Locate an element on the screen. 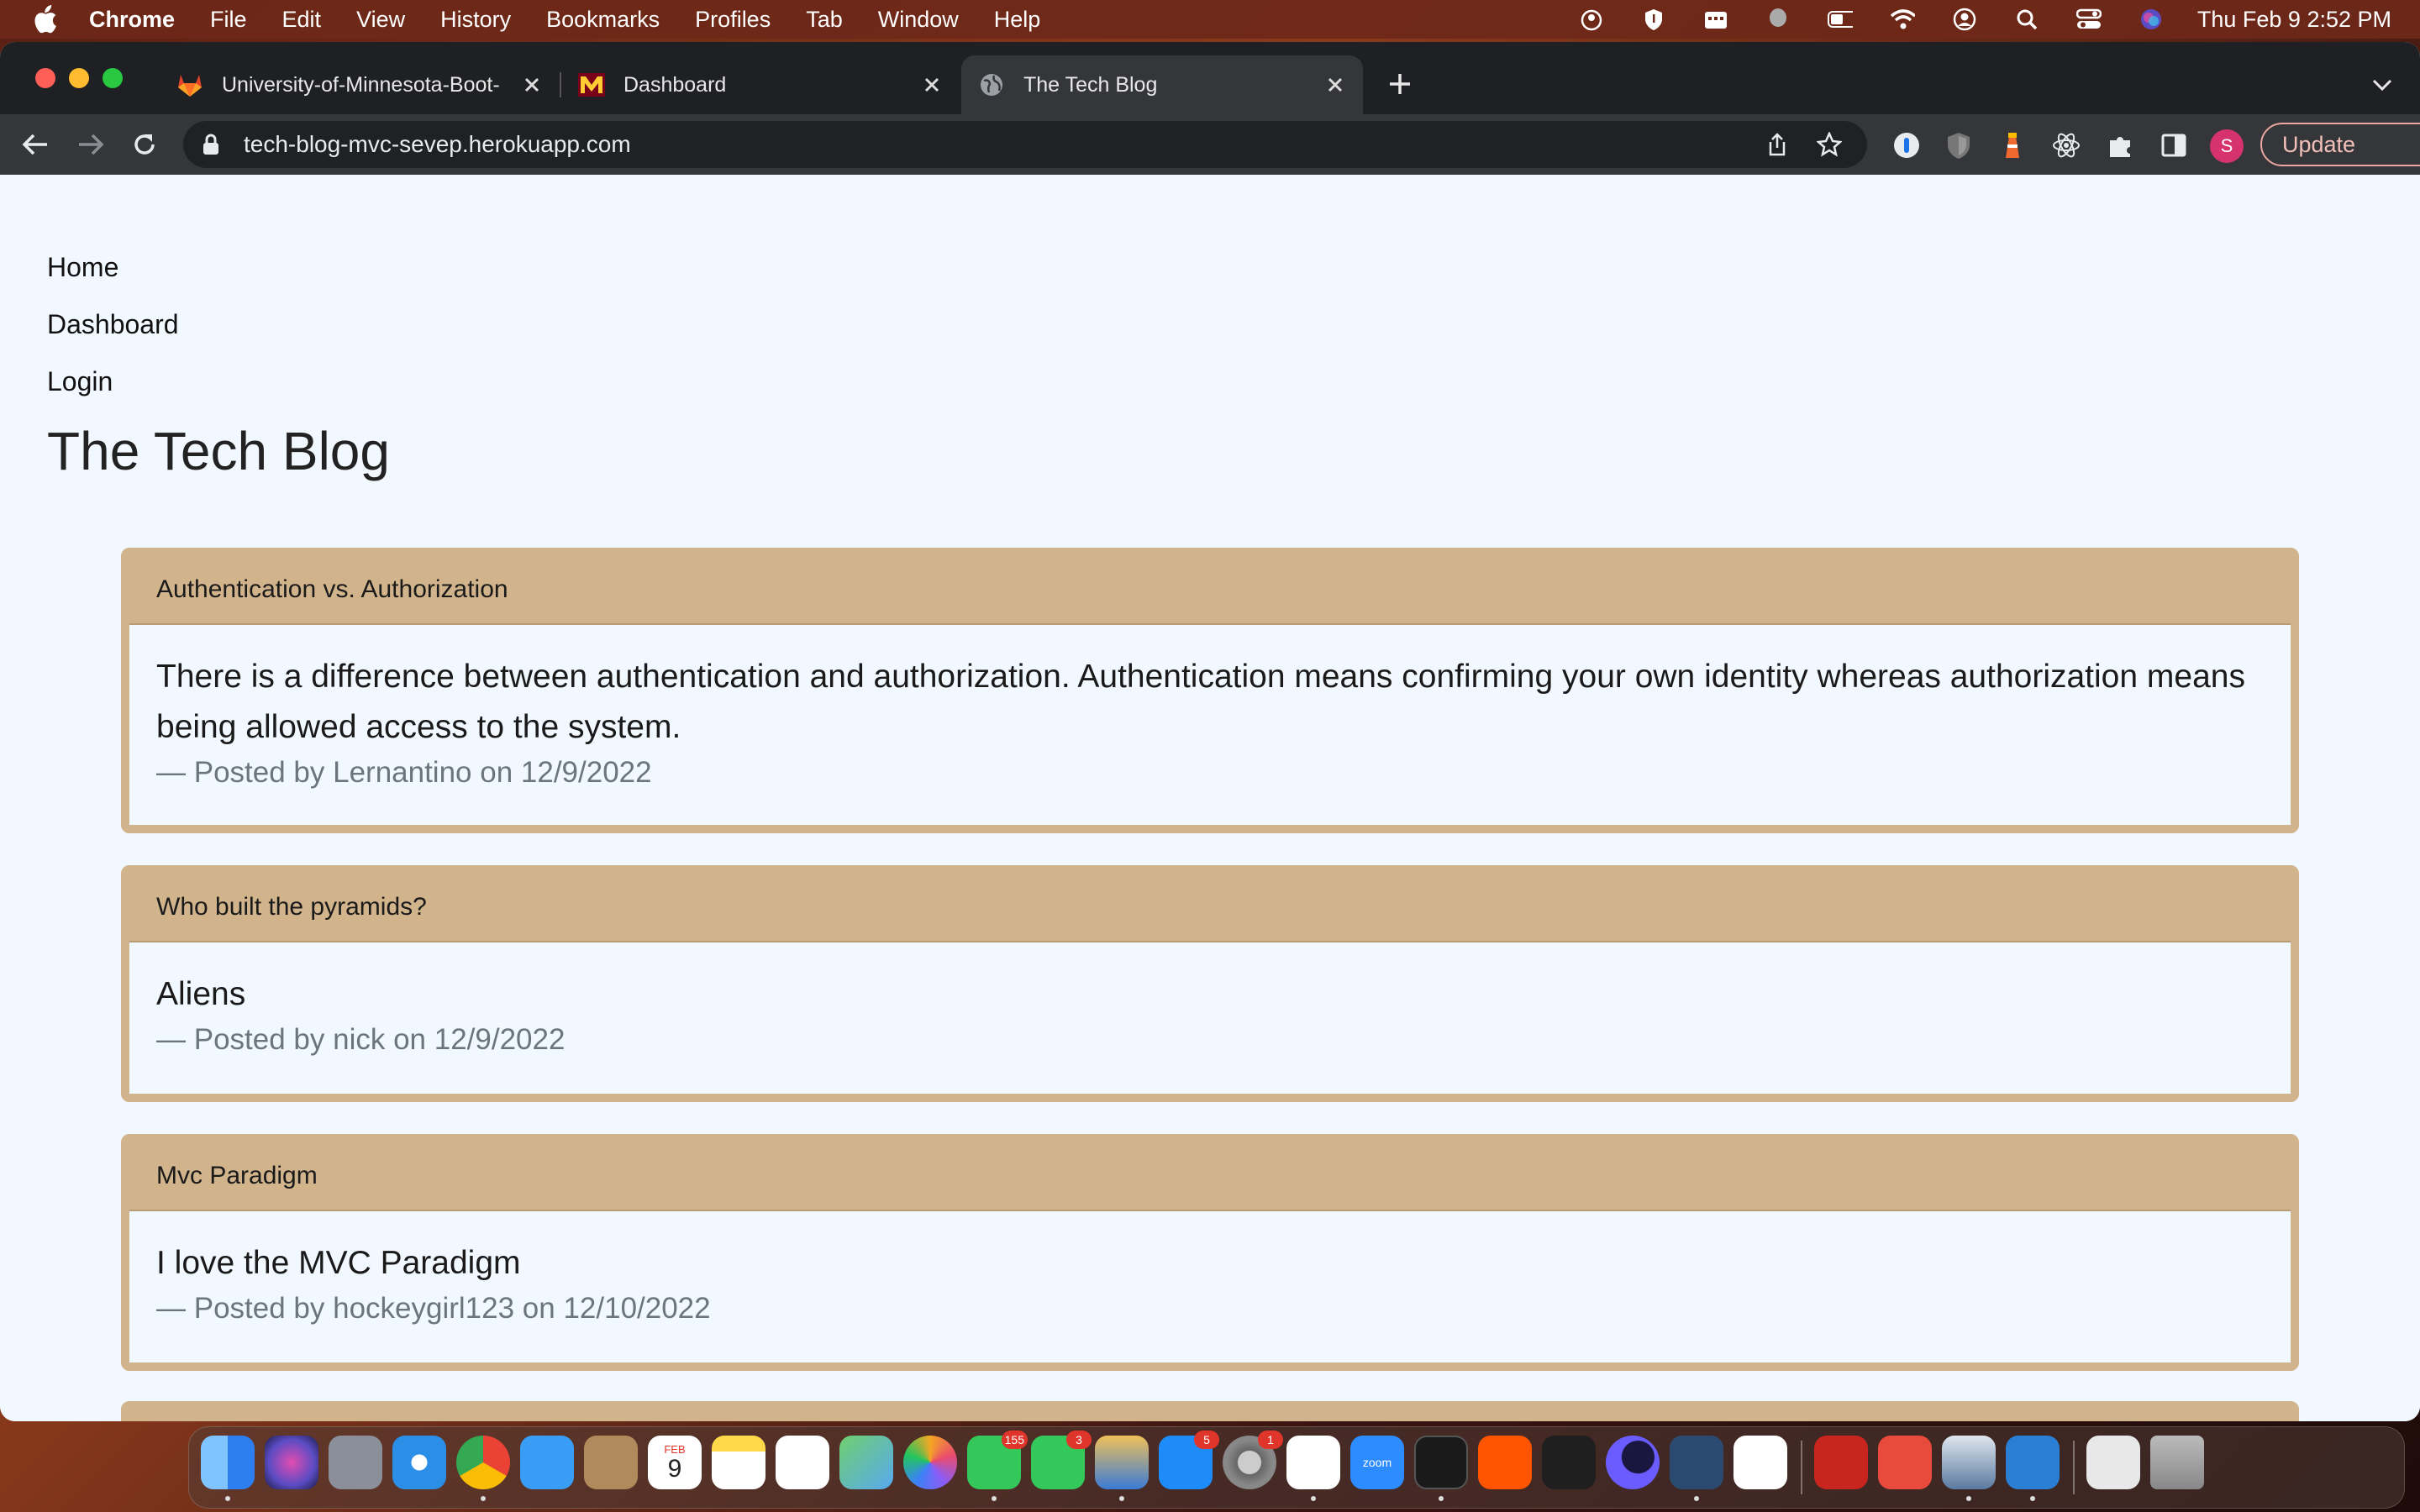 This screenshot has height=1512, width=2420. vscode-blue-icon is located at coordinates (2033, 1468).